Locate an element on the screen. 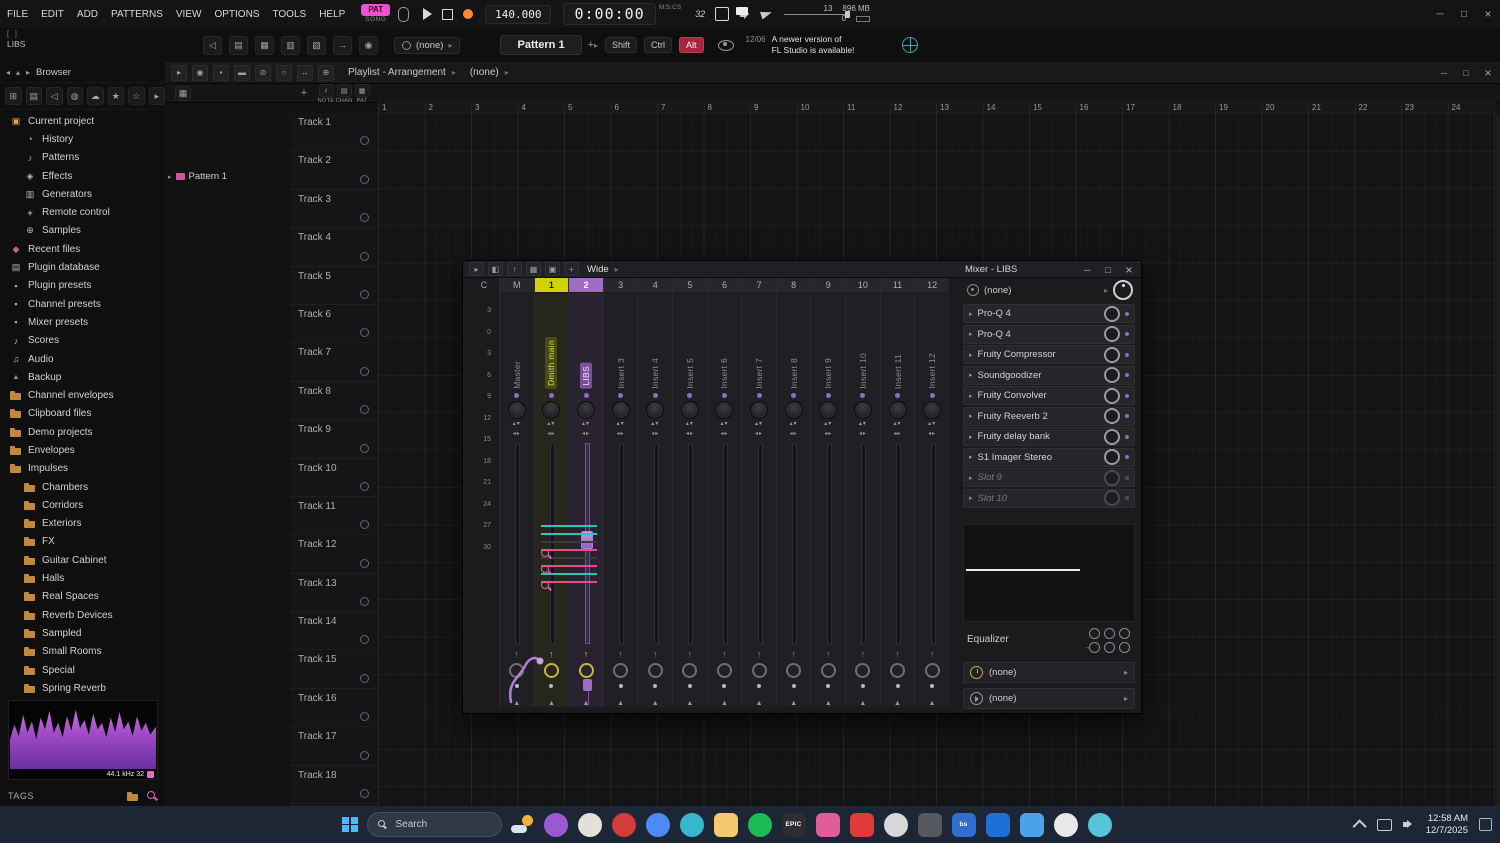 This screenshot has width=1500, height=843. mixer-view-selector: Wide is located at coordinates (598, 269).